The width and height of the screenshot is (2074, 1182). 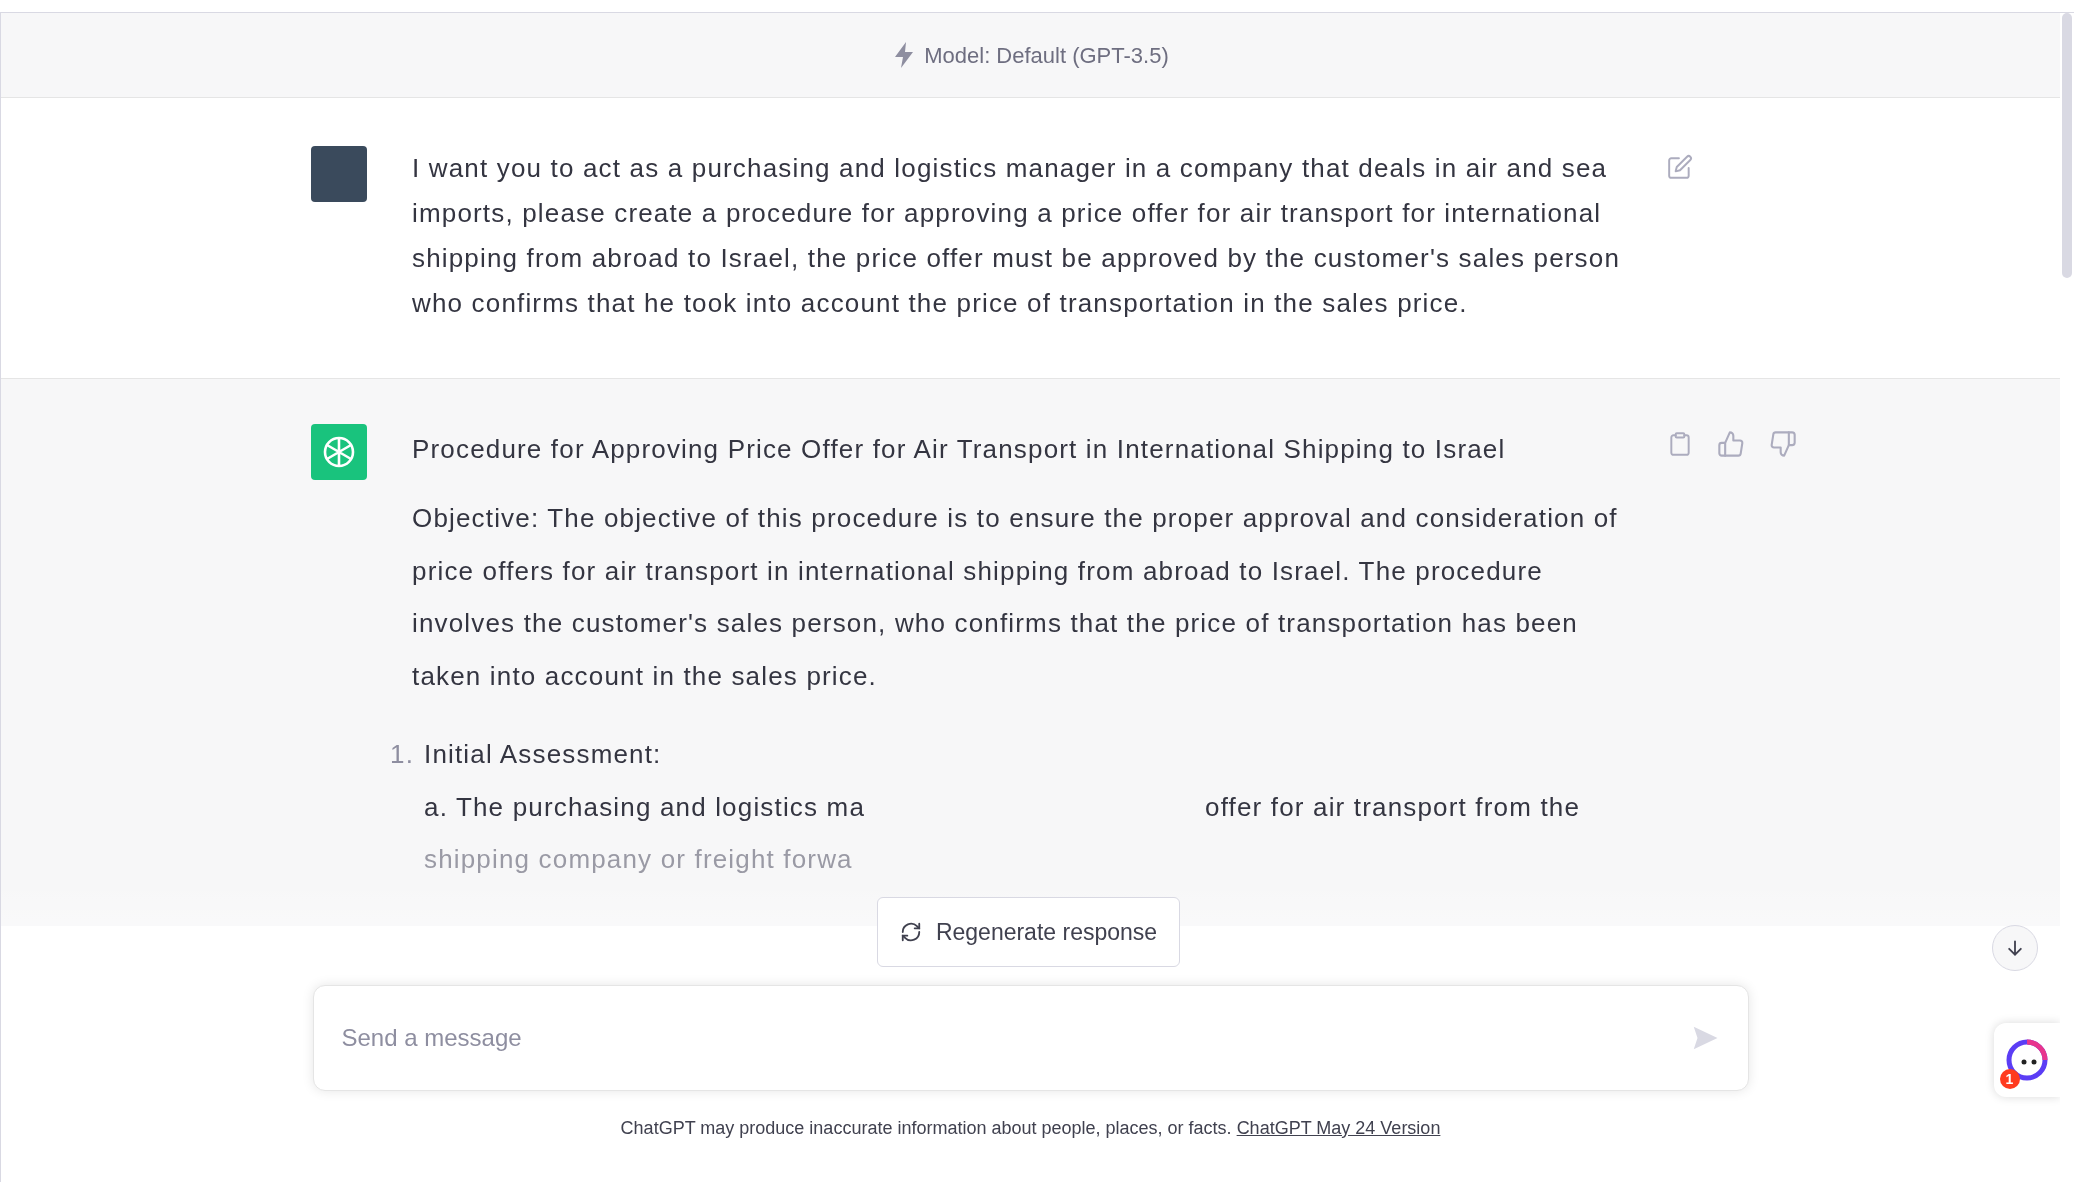 What do you see at coordinates (1680, 167) in the screenshot?
I see `edit-icon` at bounding box center [1680, 167].